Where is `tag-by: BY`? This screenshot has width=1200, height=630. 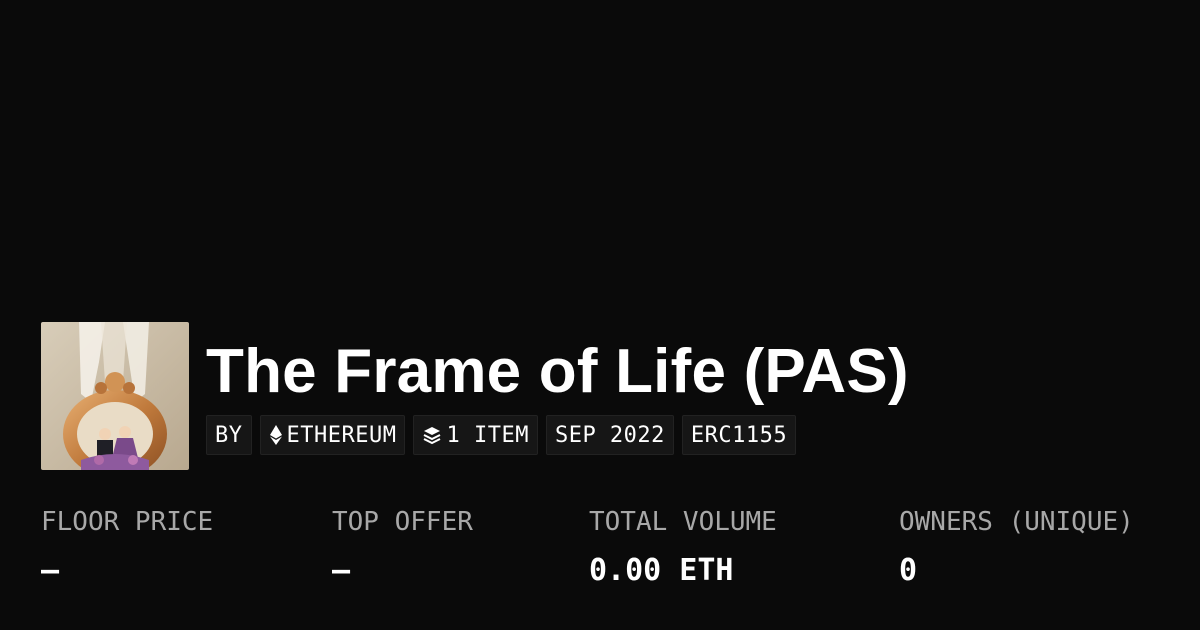 tag-by: BY is located at coordinates (229, 435).